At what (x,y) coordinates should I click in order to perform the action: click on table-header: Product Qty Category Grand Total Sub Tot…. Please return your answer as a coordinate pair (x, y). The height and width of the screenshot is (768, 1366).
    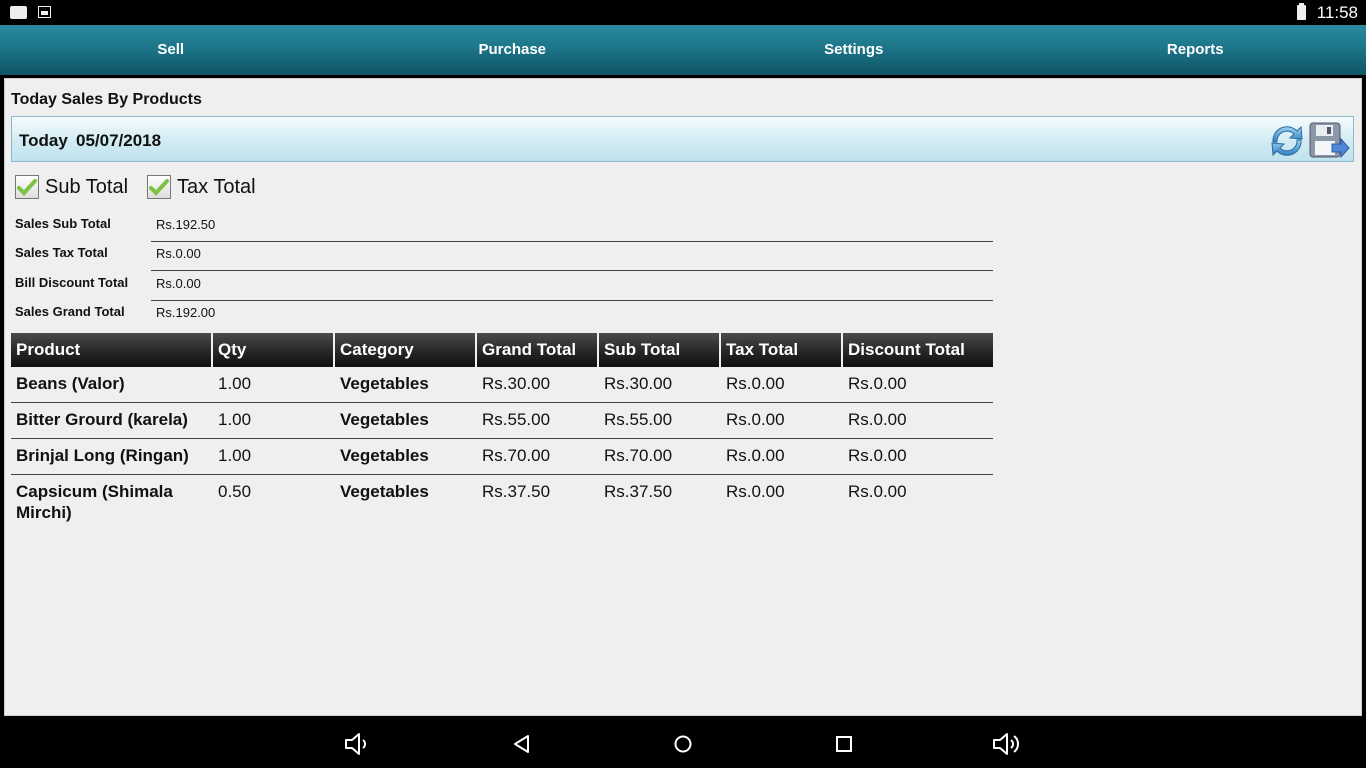
    Looking at the image, I should click on (502, 350).